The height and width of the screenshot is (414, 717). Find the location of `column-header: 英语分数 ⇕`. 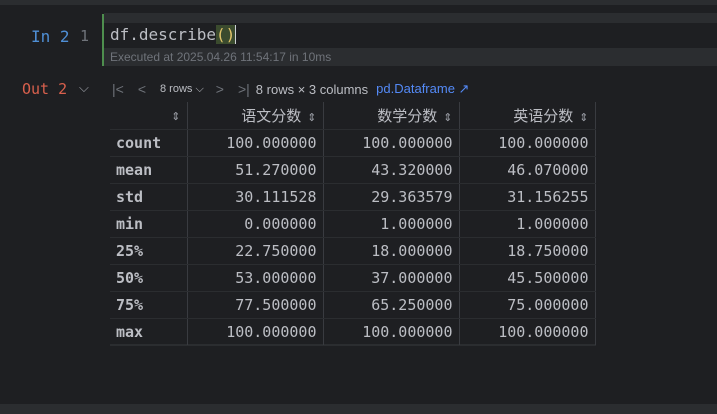

column-header: 英语分数 ⇕ is located at coordinates (527, 116).